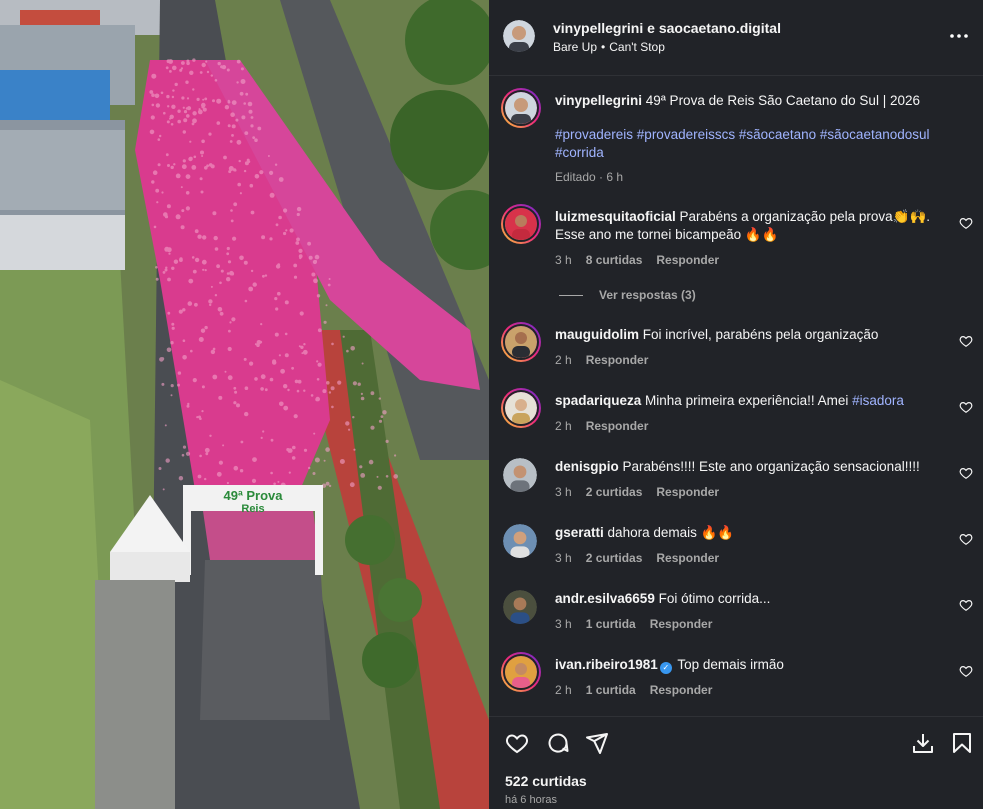 This screenshot has height=809, width=983. What do you see at coordinates (615, 216) in the screenshot?
I see `comment-username: luizmesquitaoficial` at bounding box center [615, 216].